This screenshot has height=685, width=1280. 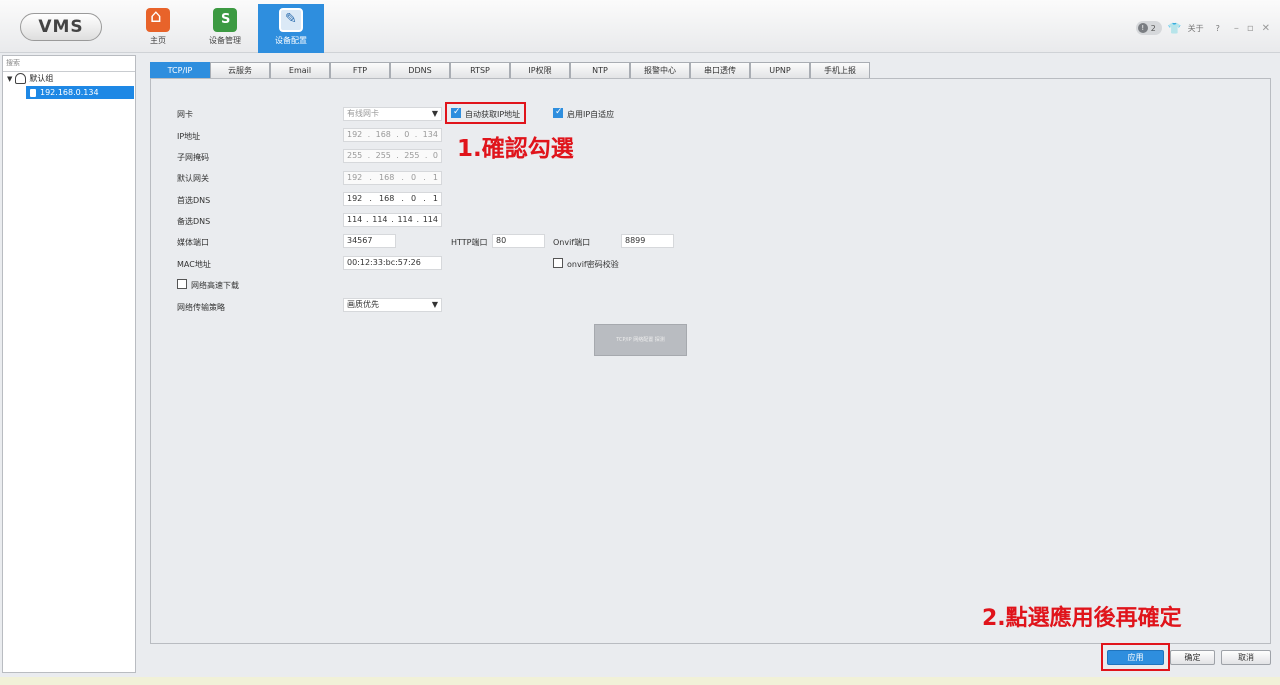 What do you see at coordinates (392, 220) in the screenshot?
I see `secondary-dns-field: 114. 114. 114. 114` at bounding box center [392, 220].